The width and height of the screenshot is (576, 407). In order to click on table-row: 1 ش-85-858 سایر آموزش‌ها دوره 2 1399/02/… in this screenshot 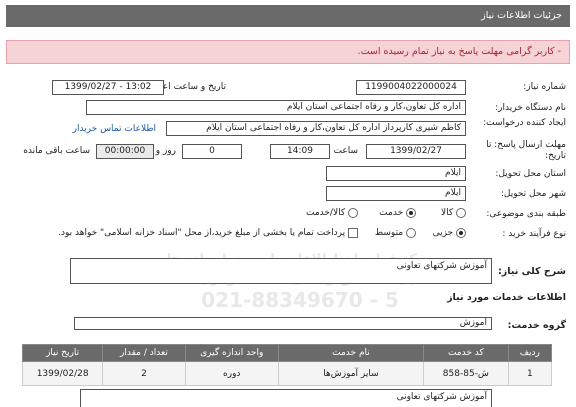, I will do `click(287, 373)`.